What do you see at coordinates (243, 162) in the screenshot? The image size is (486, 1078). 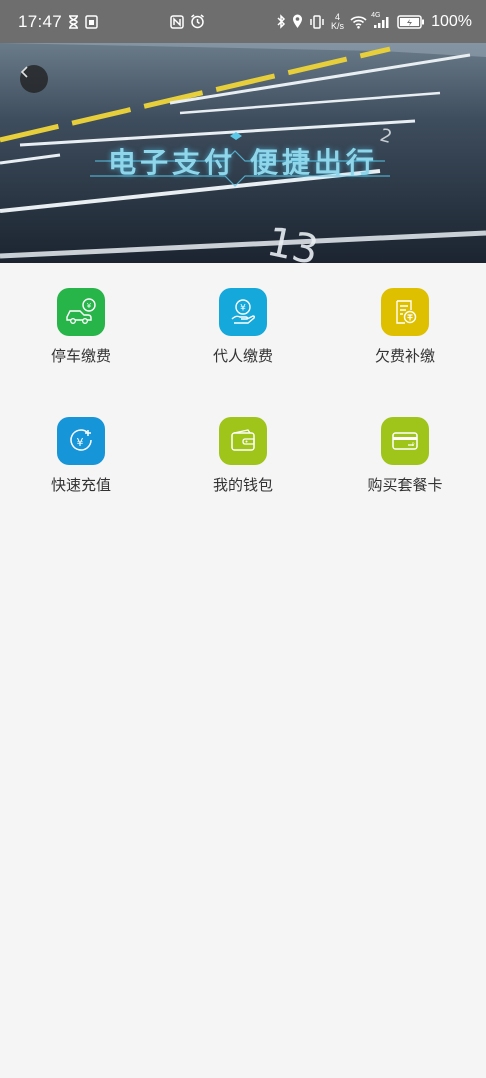 I see `banner-title: 电子支付 便捷出行` at bounding box center [243, 162].